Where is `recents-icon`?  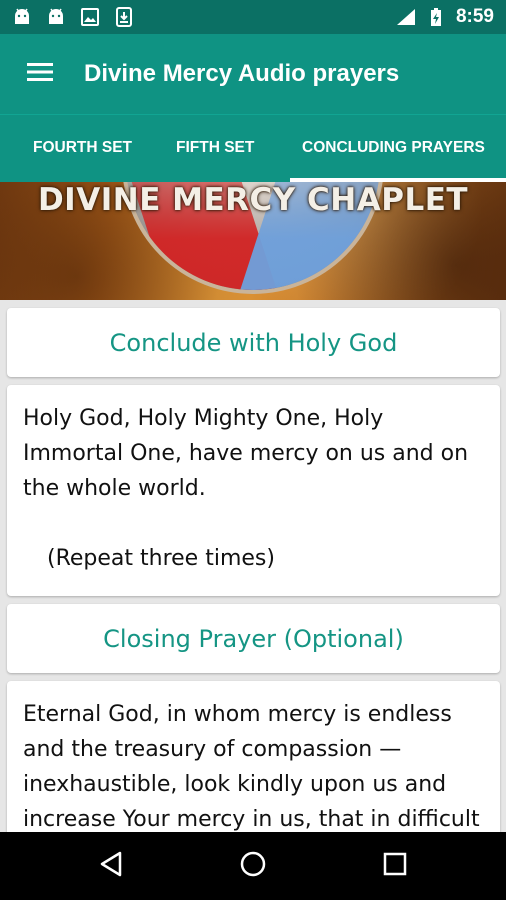
recents-icon is located at coordinates (395, 866).